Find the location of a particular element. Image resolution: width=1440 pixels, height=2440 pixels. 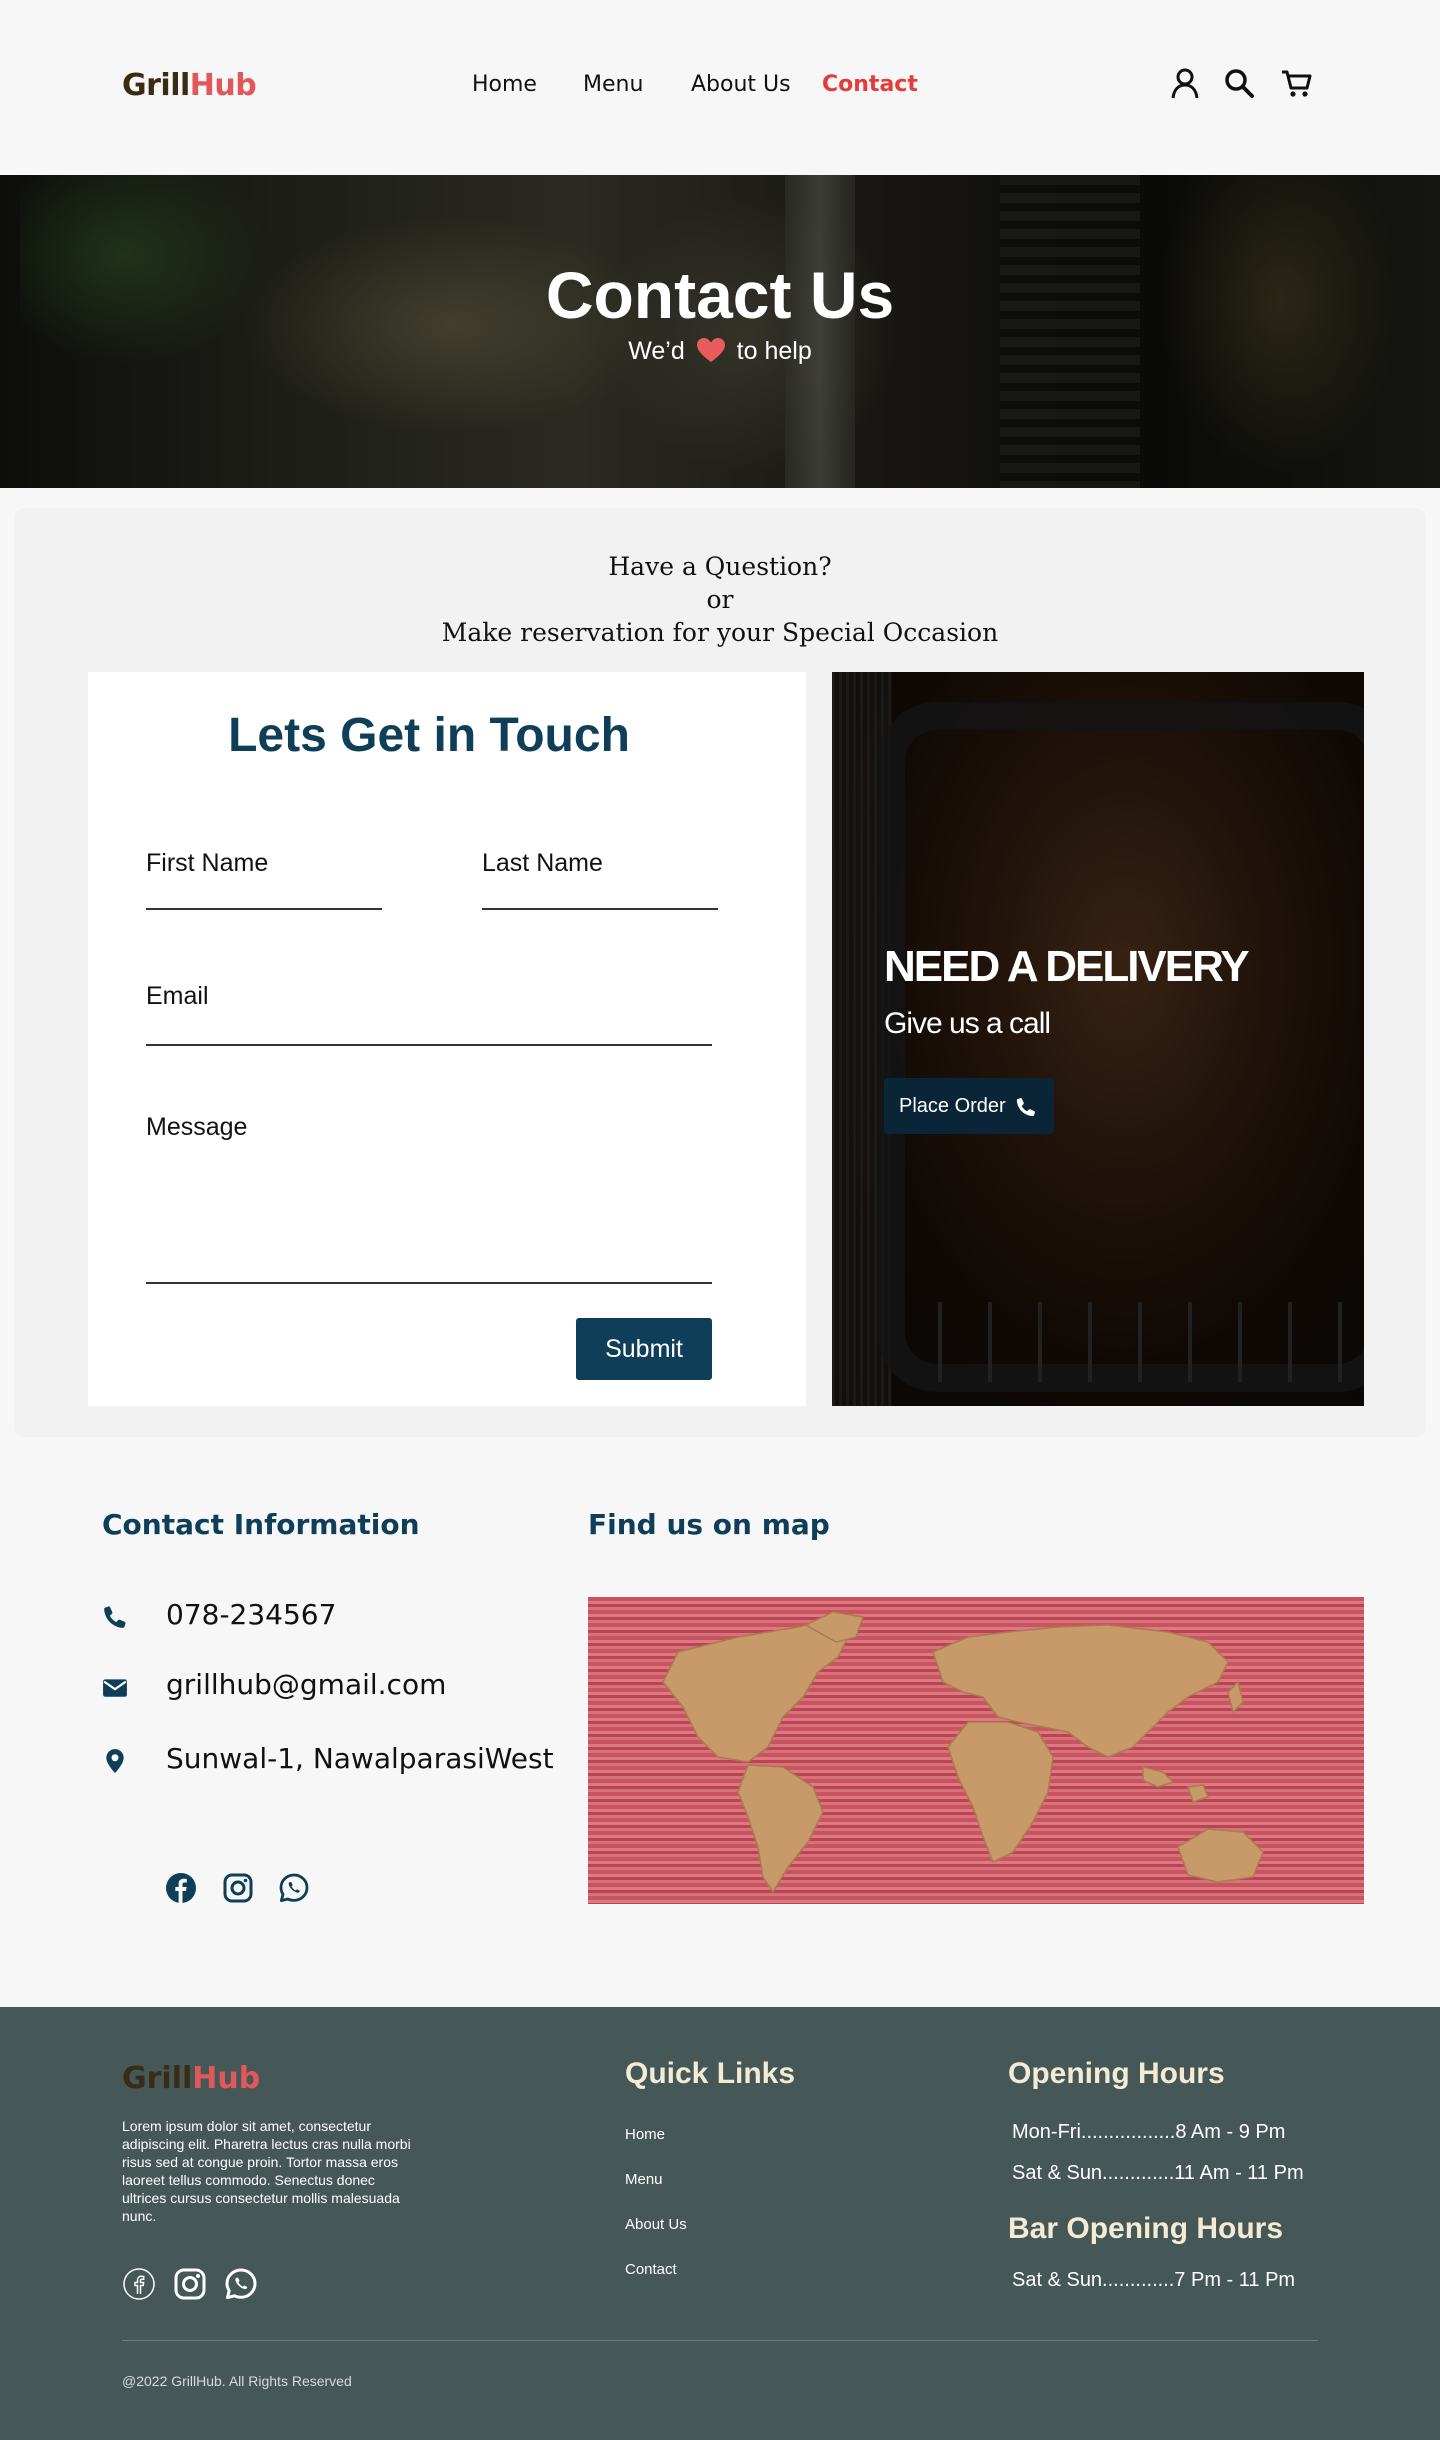

form-title: Lets Get in Touch is located at coordinates (429, 735).